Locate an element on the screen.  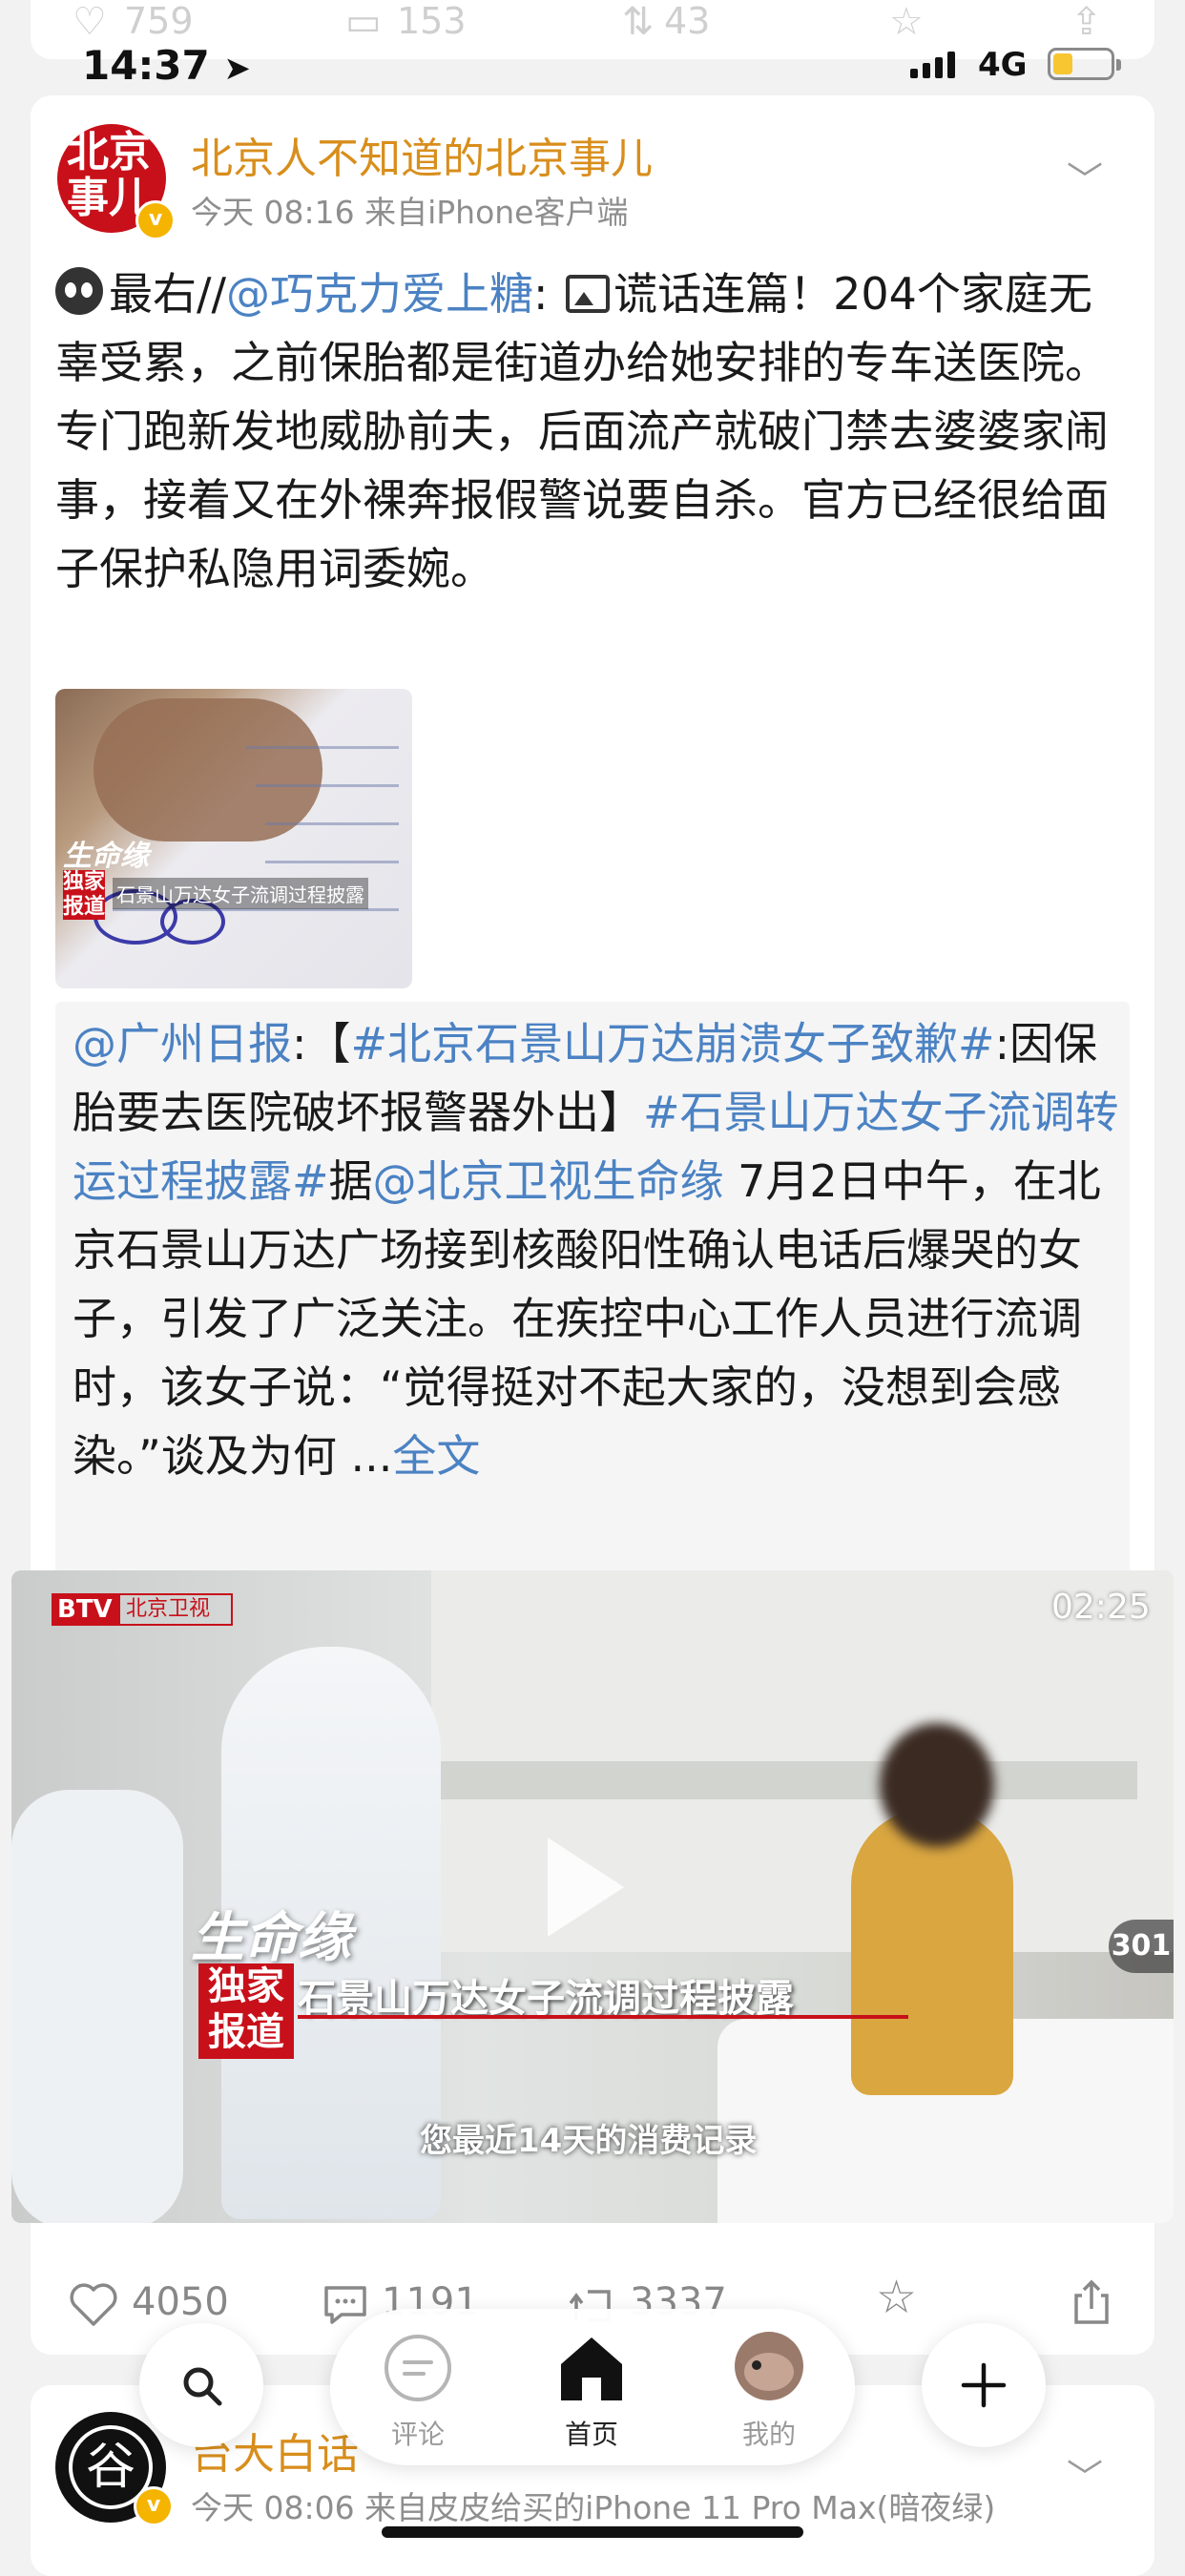
program-logo: 生命缘 is located at coordinates (271, 1938).